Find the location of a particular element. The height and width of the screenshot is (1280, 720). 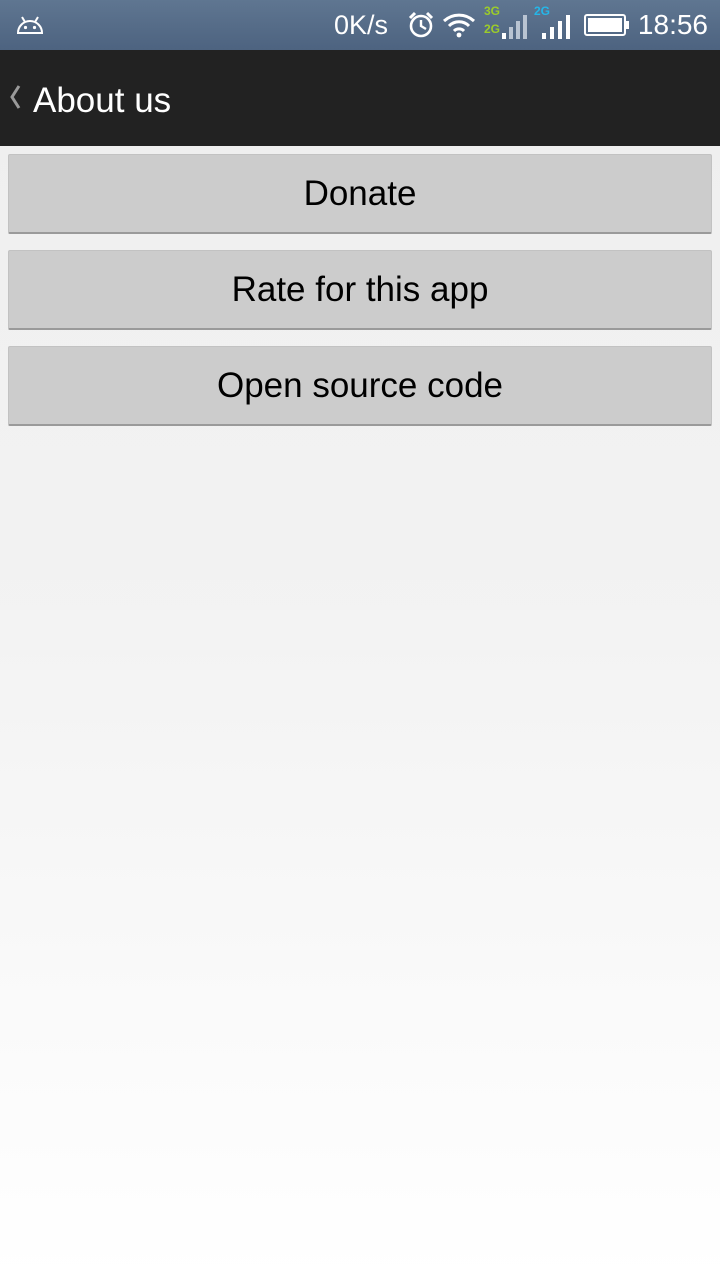

sim1-network-bottom: 2G is located at coordinates (492, 29).